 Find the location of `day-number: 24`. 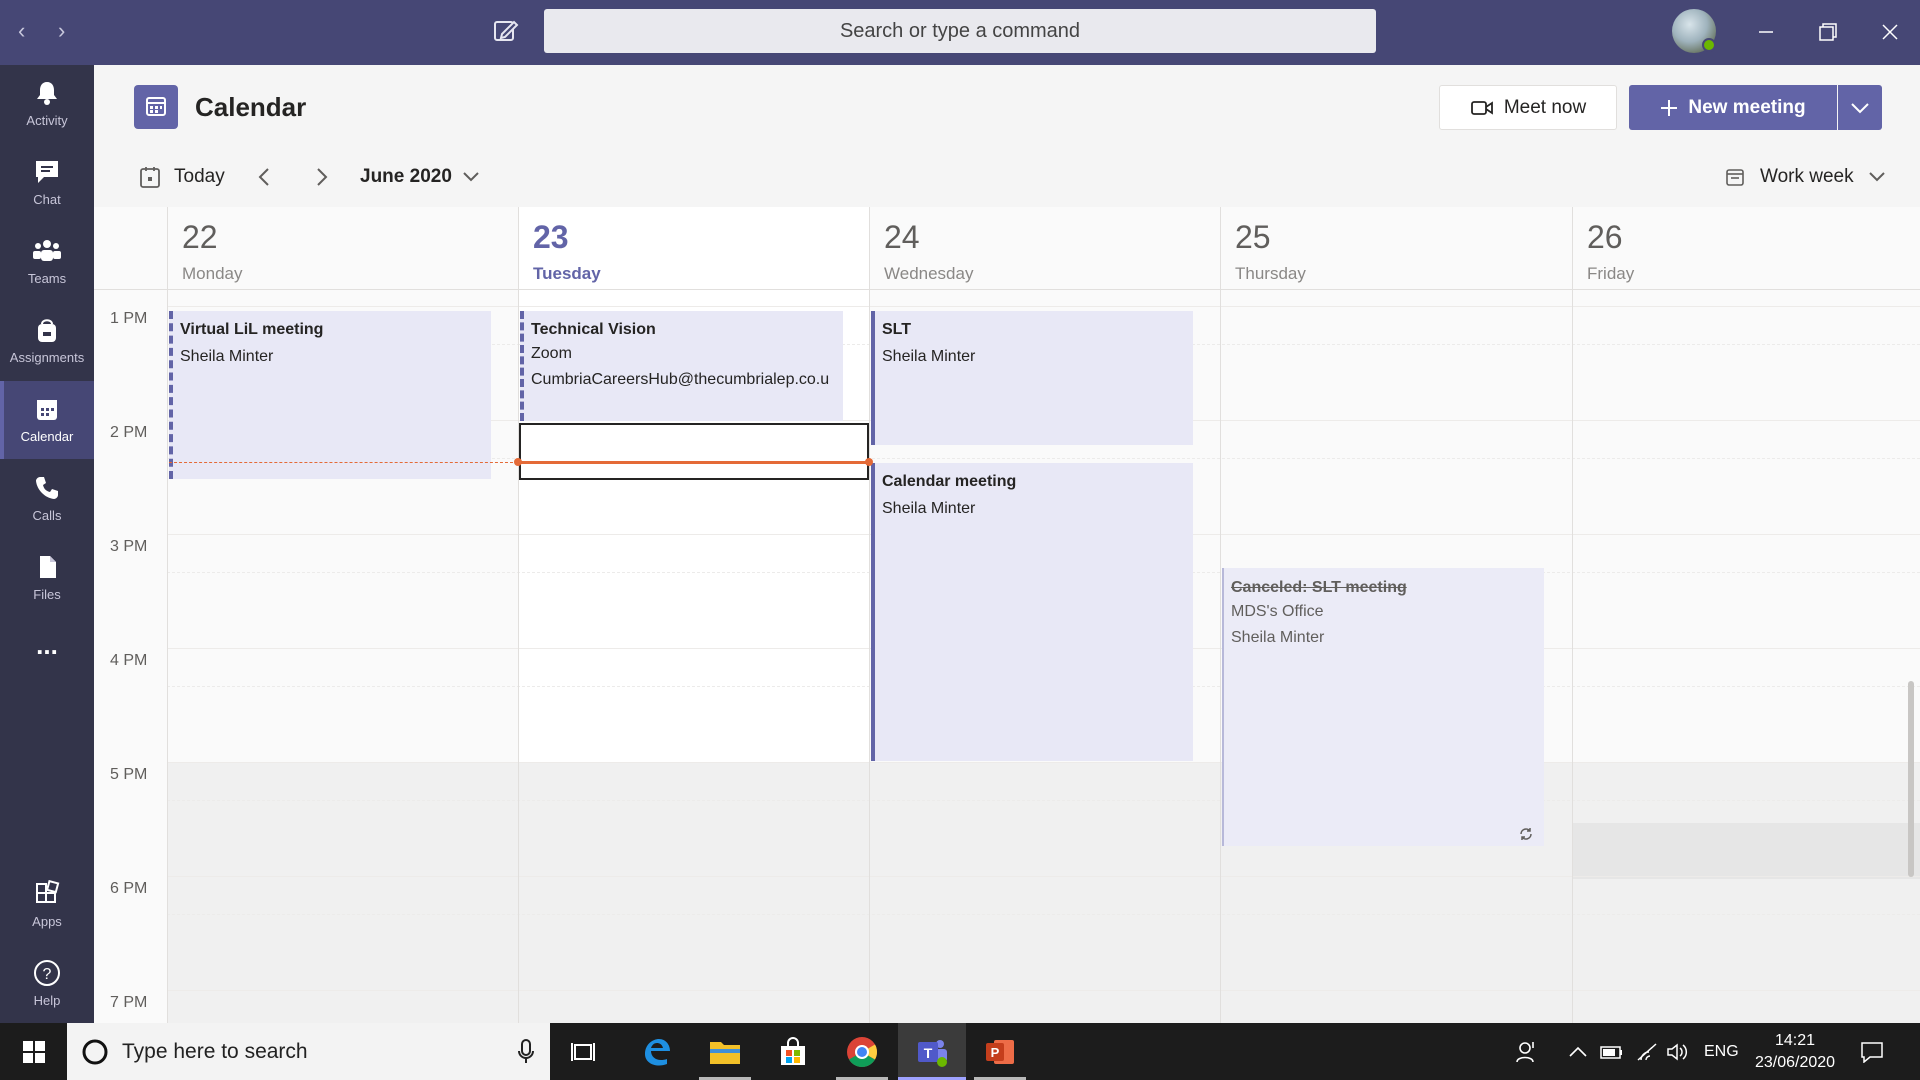

day-number: 24 is located at coordinates (902, 237).